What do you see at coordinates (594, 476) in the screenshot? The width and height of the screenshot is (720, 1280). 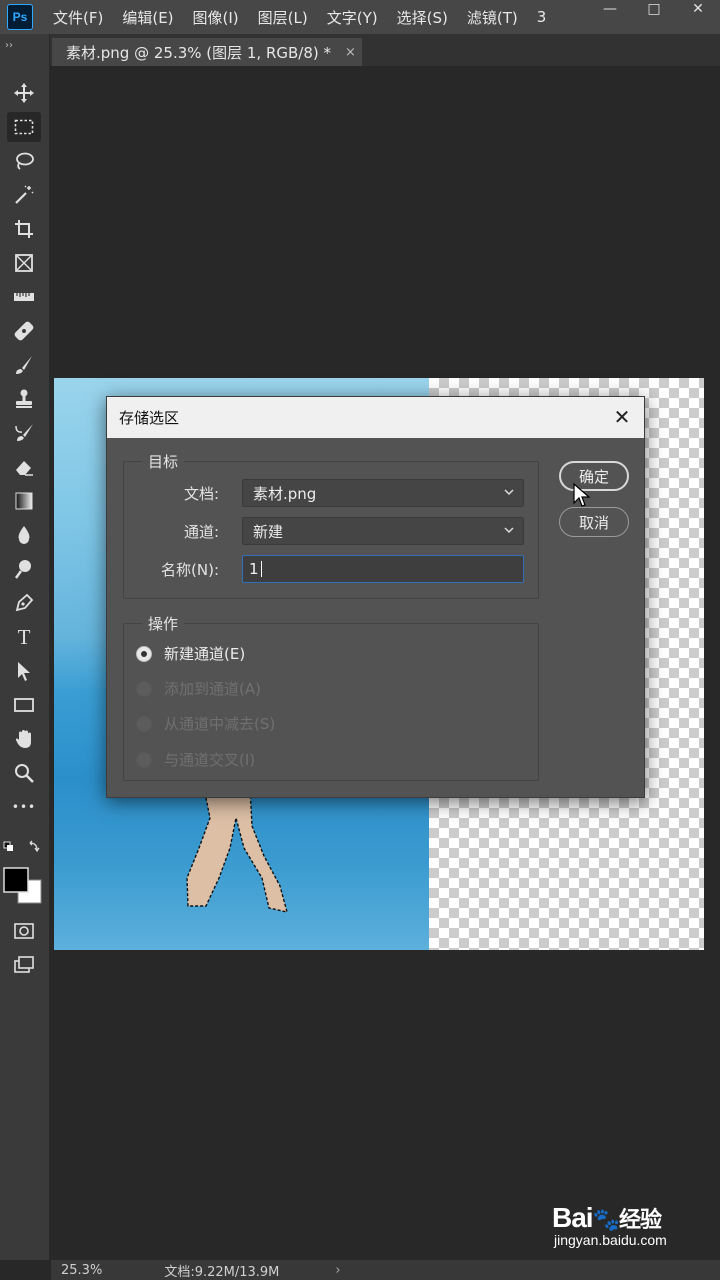 I see `ok-button: 确定` at bounding box center [594, 476].